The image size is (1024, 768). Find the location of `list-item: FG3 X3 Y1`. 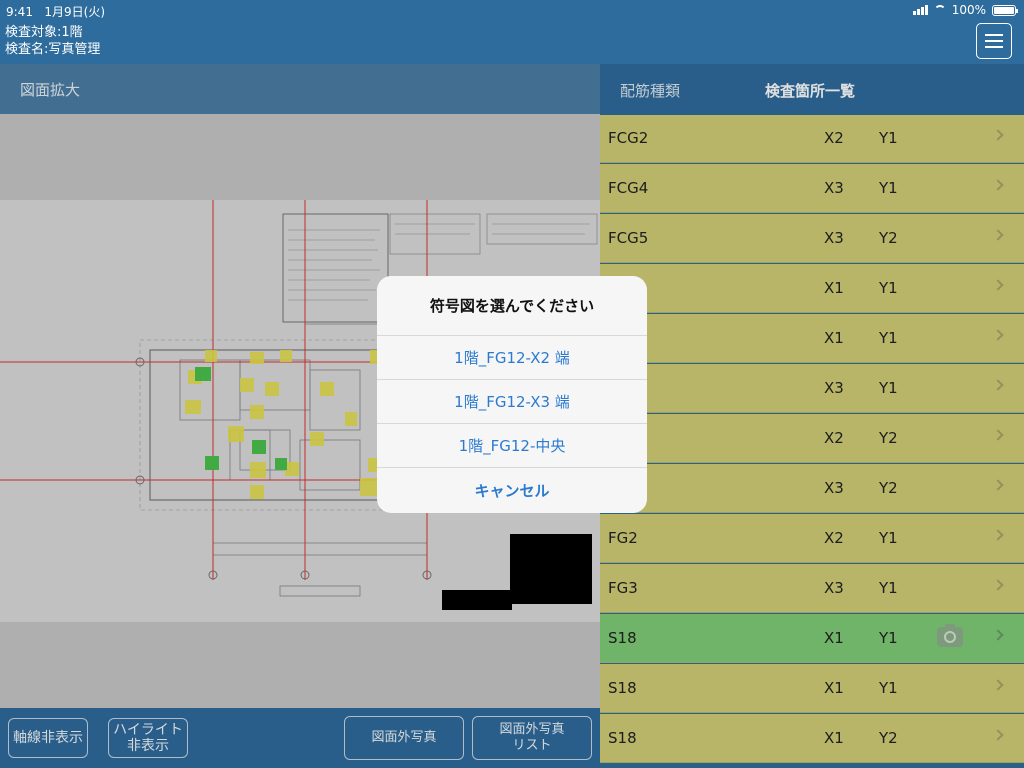

list-item: FG3 X3 Y1 is located at coordinates (812, 588).